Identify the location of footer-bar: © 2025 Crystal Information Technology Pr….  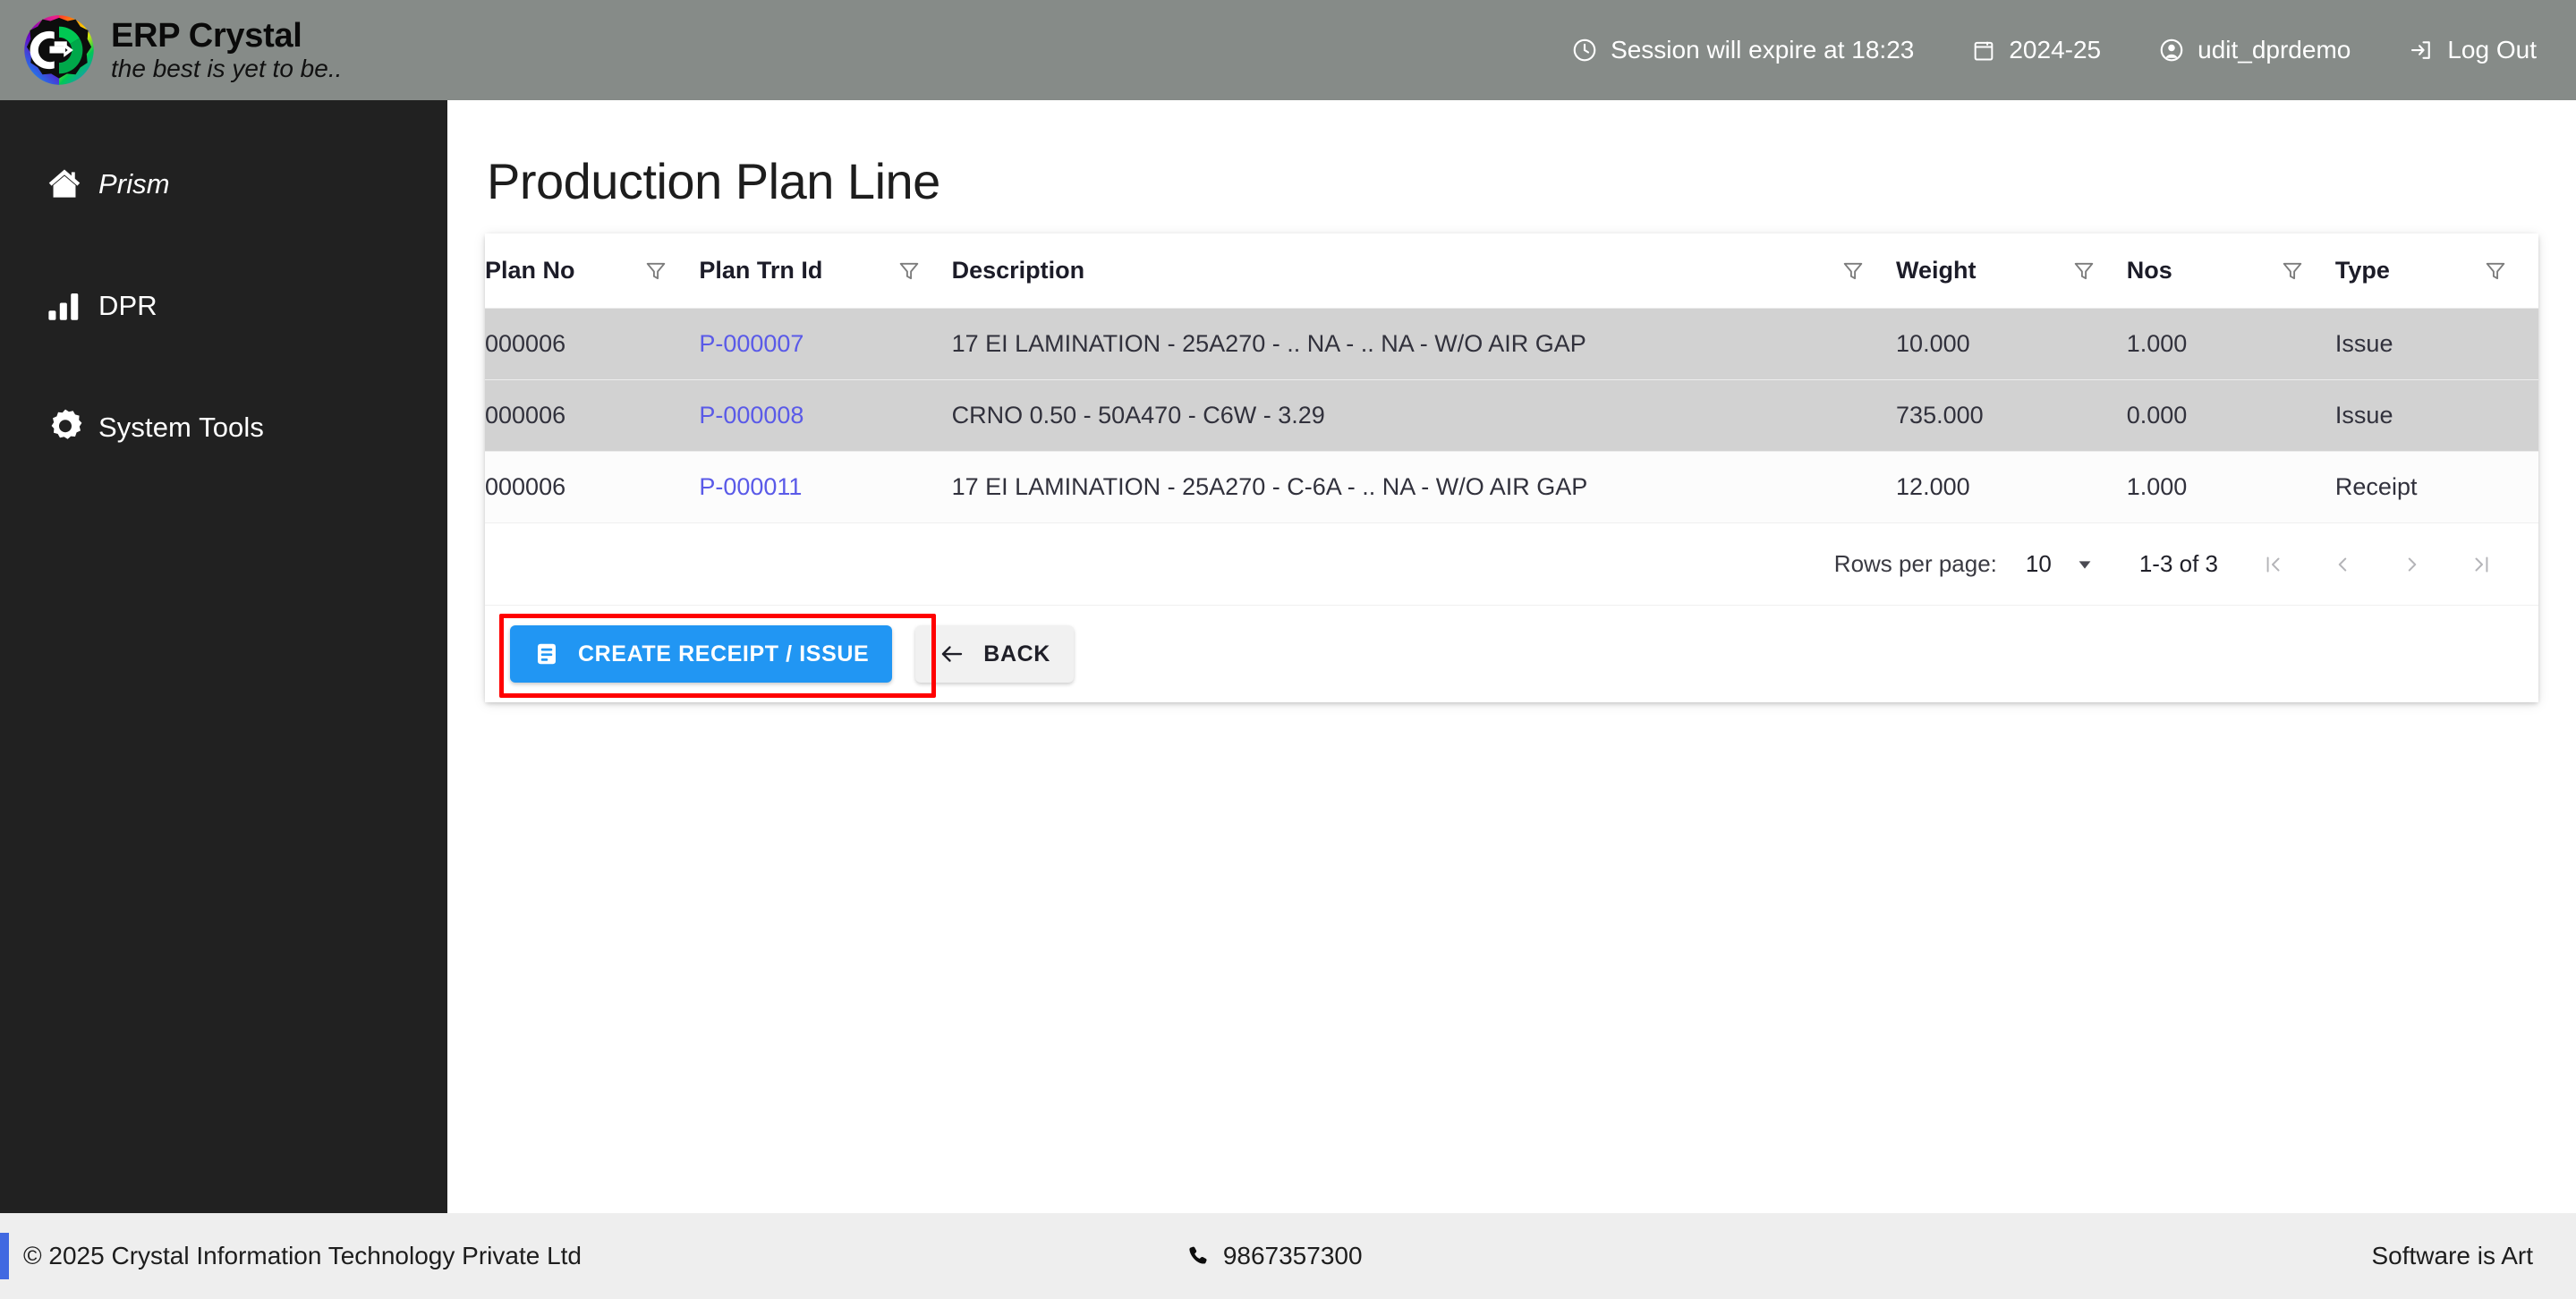
(1288, 1256).